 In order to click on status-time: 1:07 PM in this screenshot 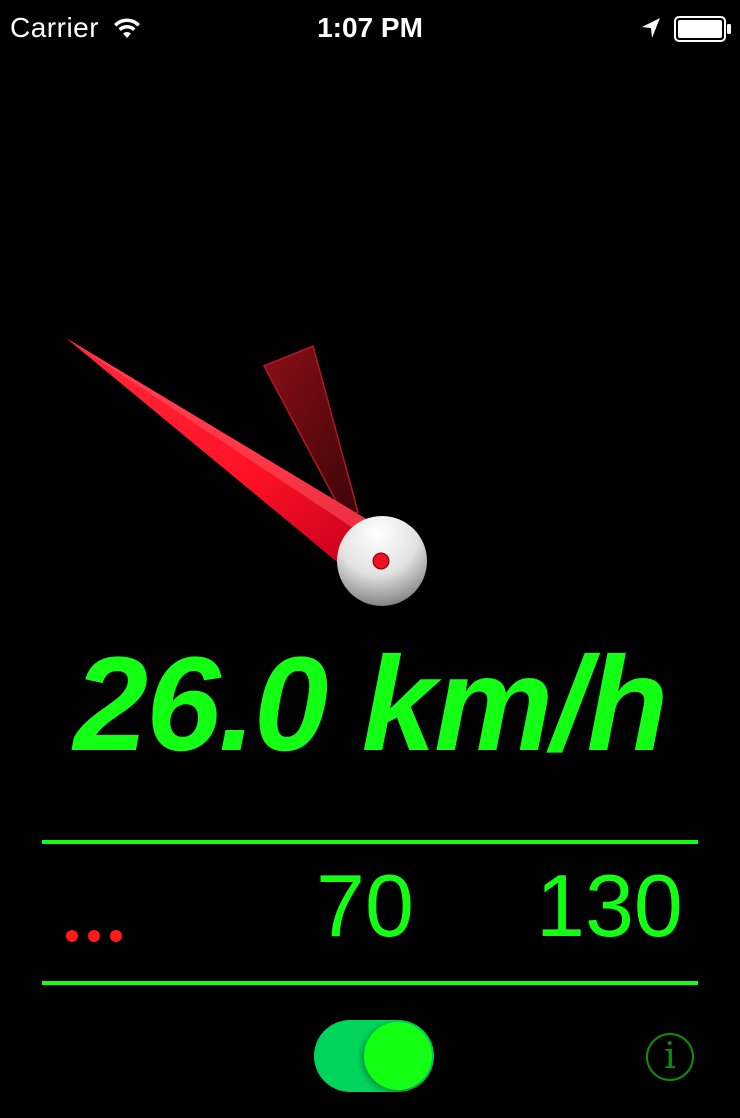, I will do `click(370, 27)`.